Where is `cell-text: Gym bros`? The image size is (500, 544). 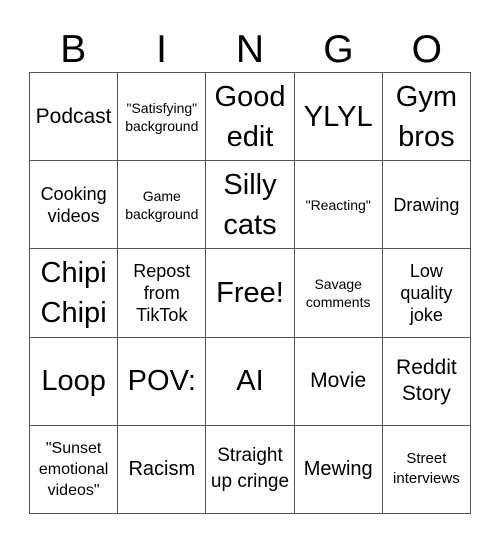
cell-text: Gym bros is located at coordinates (426, 116).